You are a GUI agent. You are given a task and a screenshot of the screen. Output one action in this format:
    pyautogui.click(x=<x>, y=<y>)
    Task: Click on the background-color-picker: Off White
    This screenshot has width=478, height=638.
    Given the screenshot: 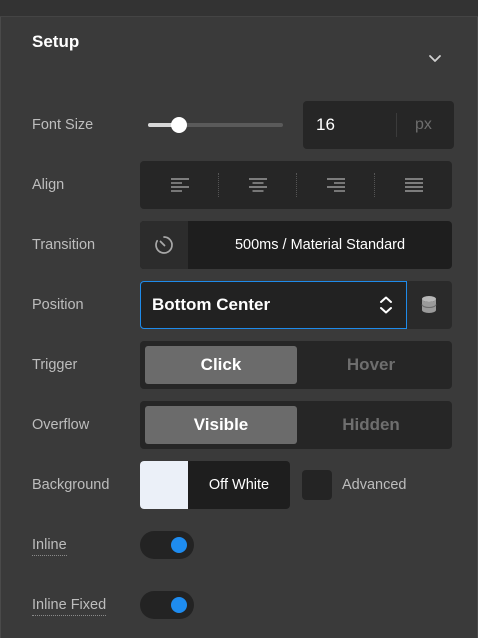 What is the action you would take?
    pyautogui.click(x=215, y=485)
    